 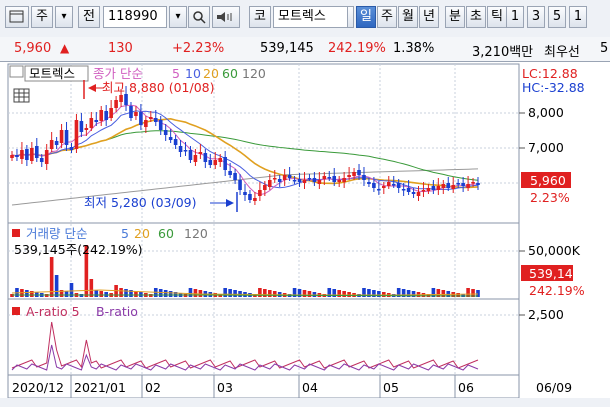 I want to click on search-icon, so click(x=199, y=17).